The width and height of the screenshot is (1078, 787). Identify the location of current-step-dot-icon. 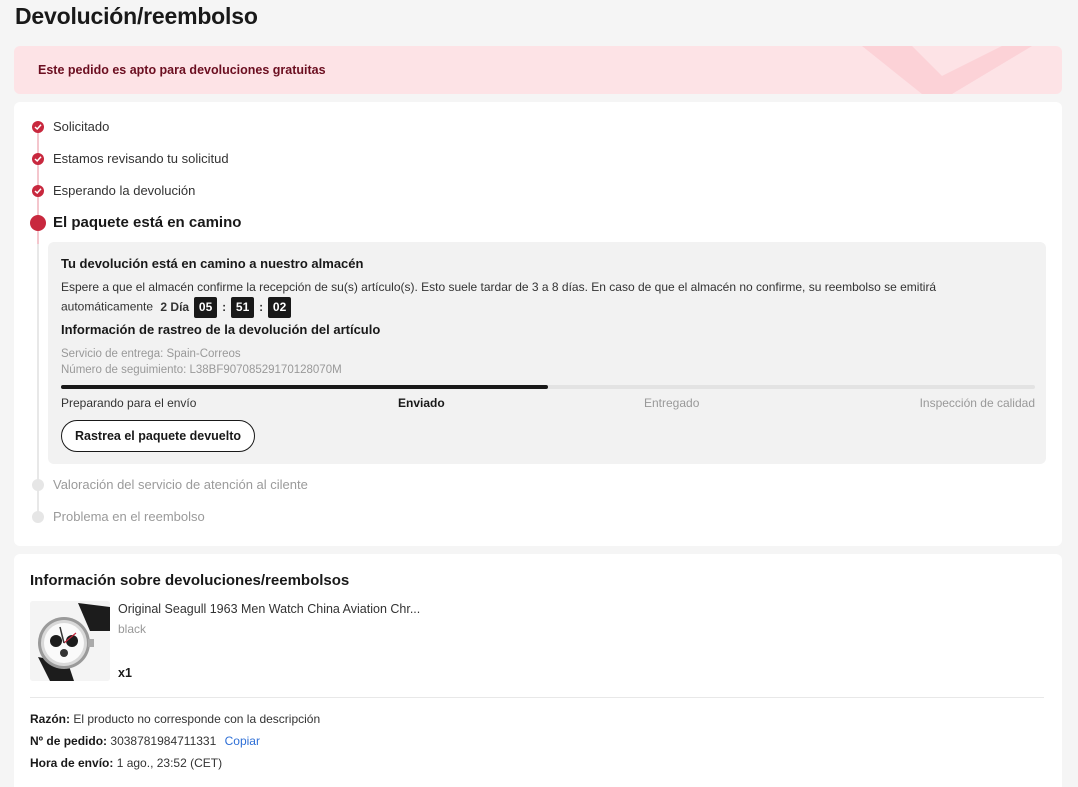
(38, 223).